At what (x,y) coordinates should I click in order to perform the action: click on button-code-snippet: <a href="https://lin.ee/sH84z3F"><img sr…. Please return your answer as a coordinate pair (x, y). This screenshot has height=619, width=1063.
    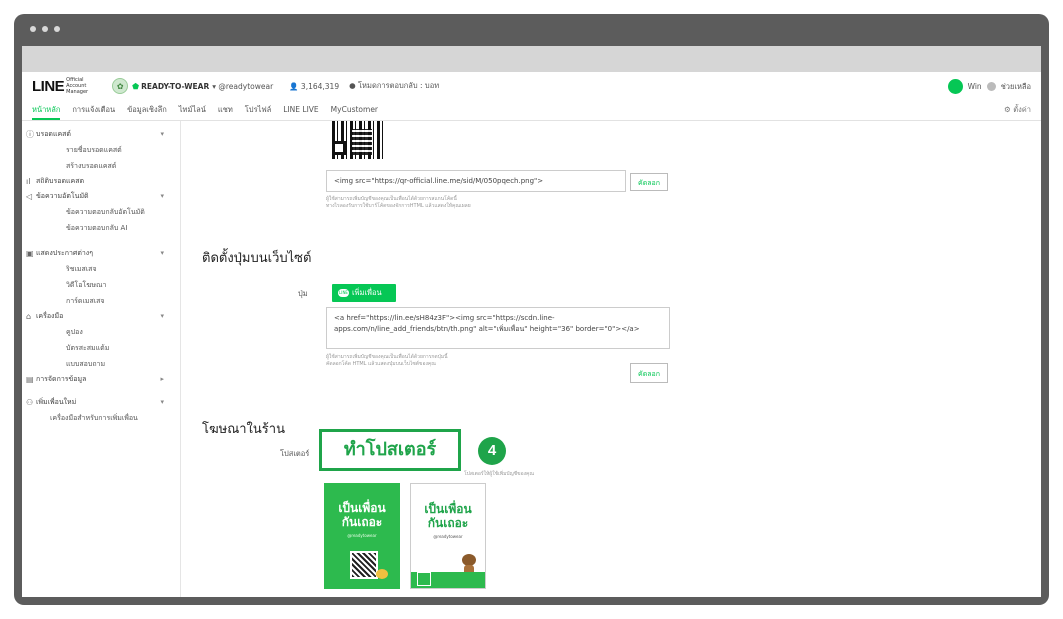
    Looking at the image, I should click on (498, 328).